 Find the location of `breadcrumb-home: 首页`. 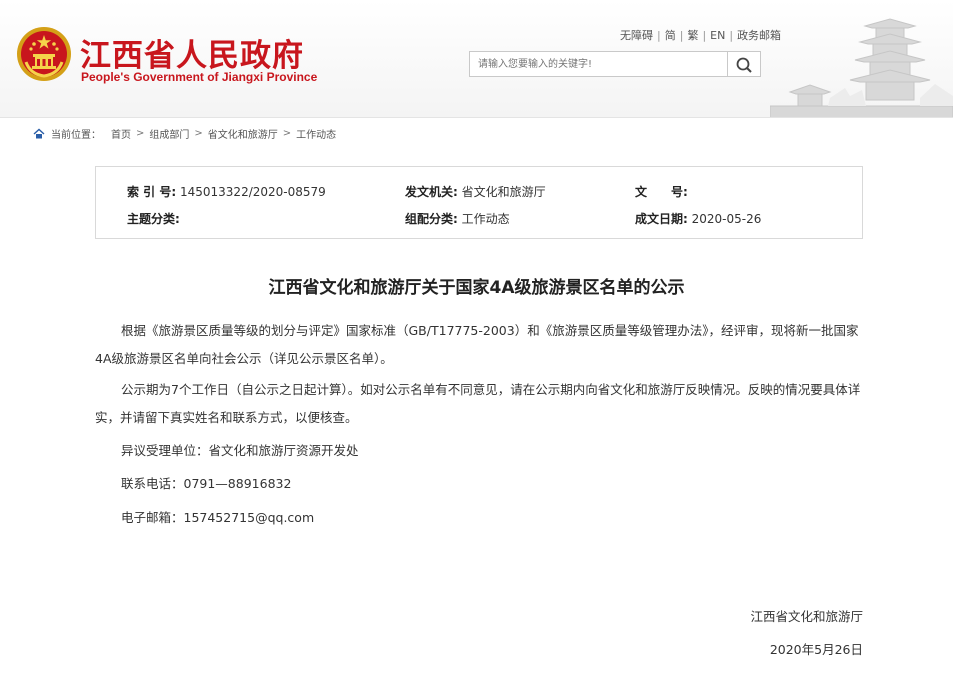

breadcrumb-home: 首页 is located at coordinates (121, 133).